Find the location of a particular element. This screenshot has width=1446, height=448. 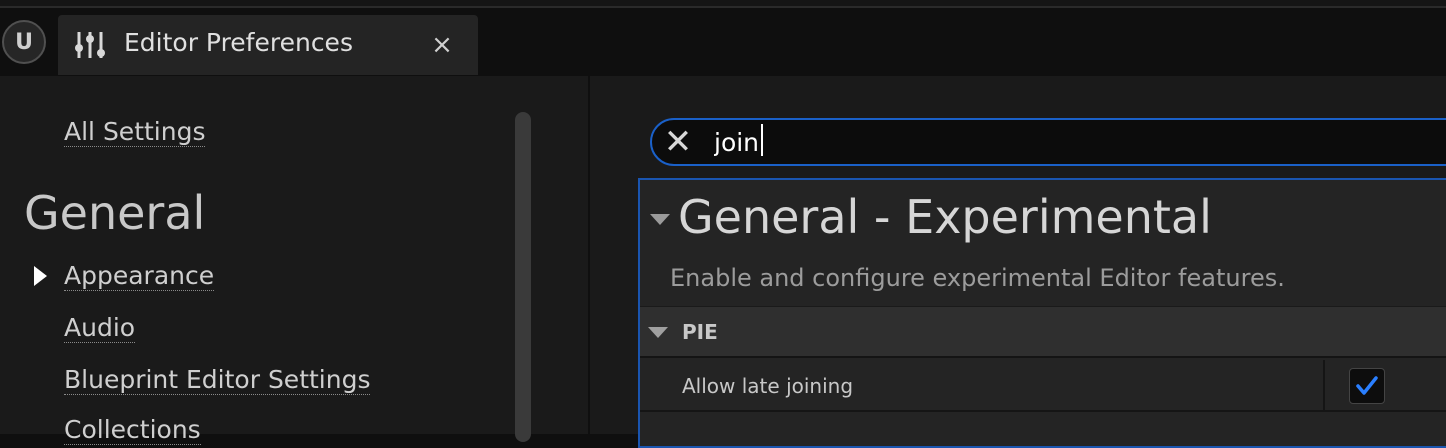

sidebar-scrollbar is located at coordinates (523, 277).